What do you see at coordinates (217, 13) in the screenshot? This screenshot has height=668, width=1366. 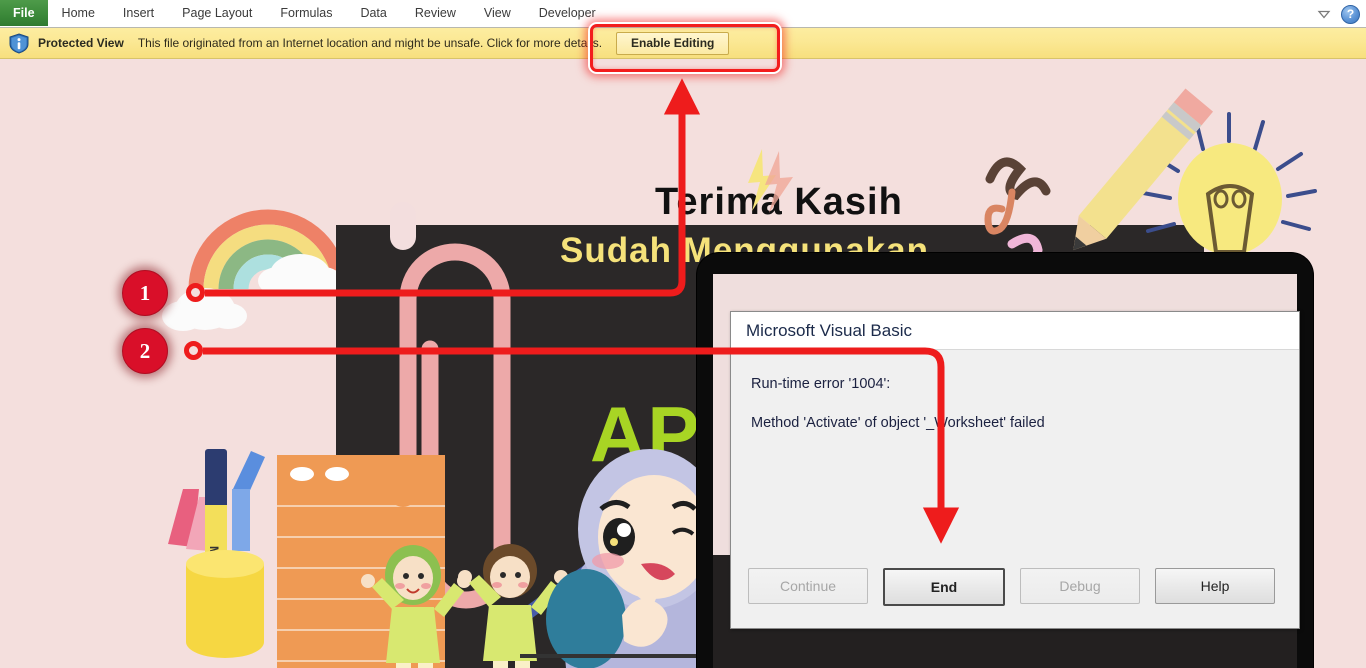 I see `tab-page-layout: Page Layout` at bounding box center [217, 13].